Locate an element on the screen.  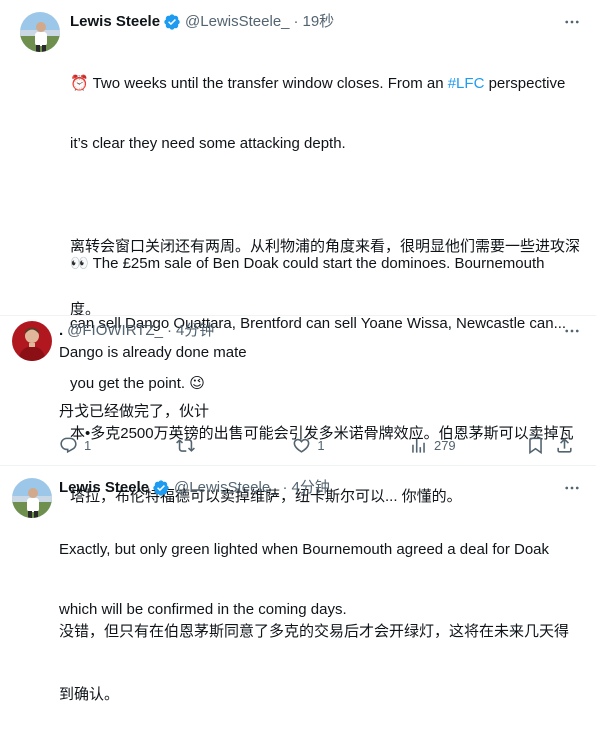
views-button: 279 is located at coordinates (467, 445).